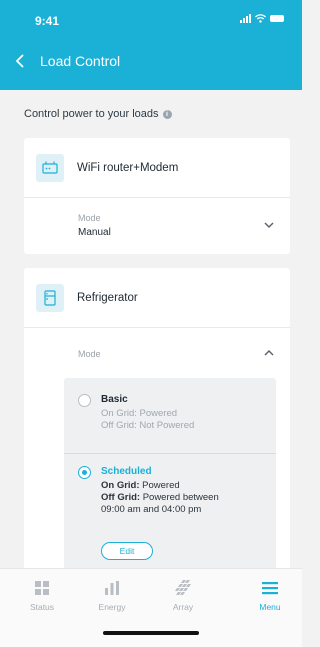  What do you see at coordinates (157, 298) in the screenshot?
I see `load-header: Refrigerator` at bounding box center [157, 298].